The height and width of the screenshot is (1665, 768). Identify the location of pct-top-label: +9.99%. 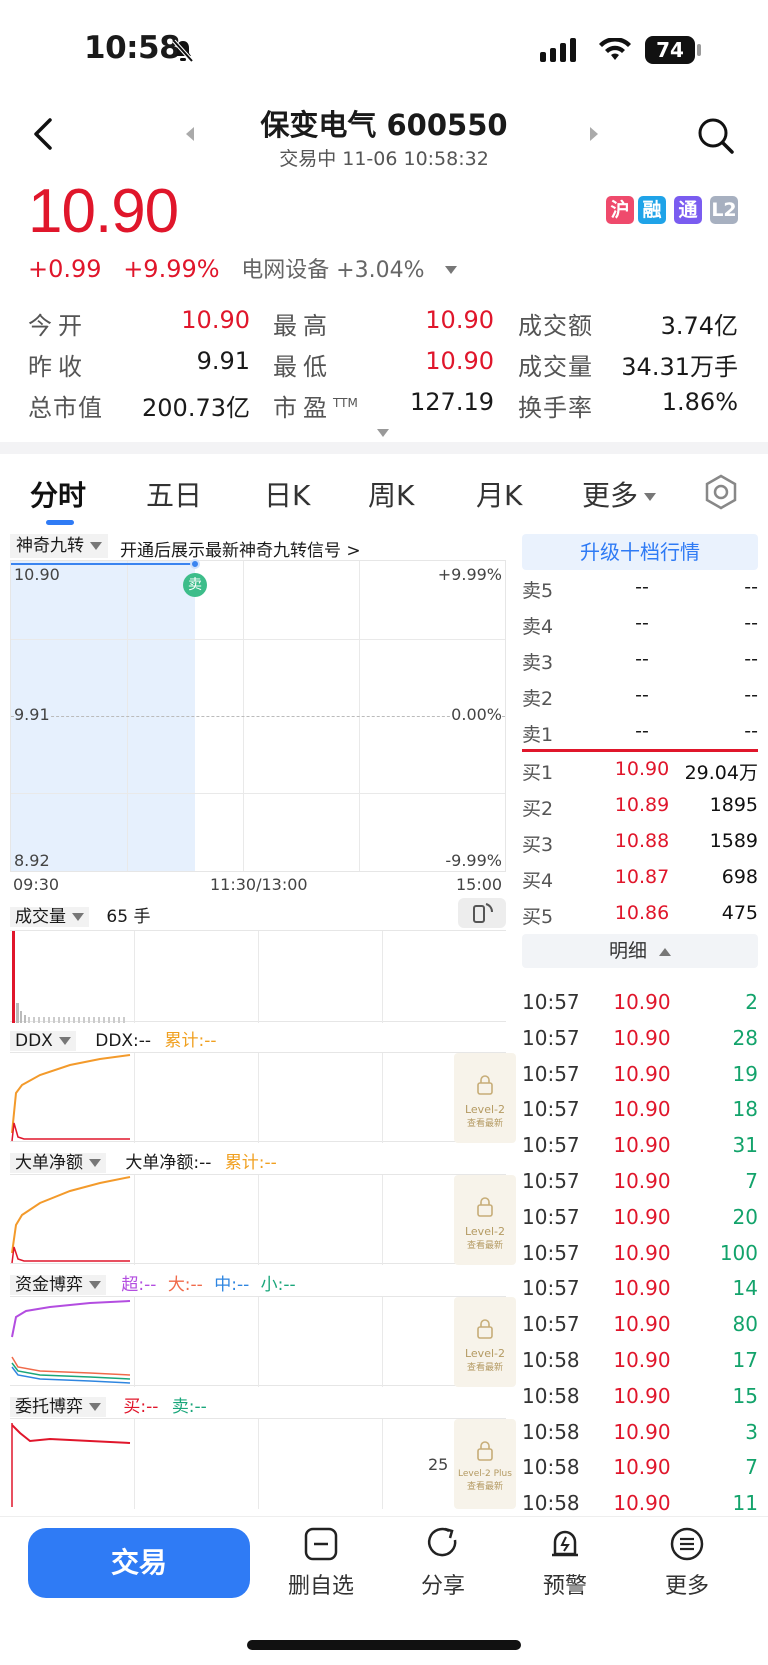
(469, 574).